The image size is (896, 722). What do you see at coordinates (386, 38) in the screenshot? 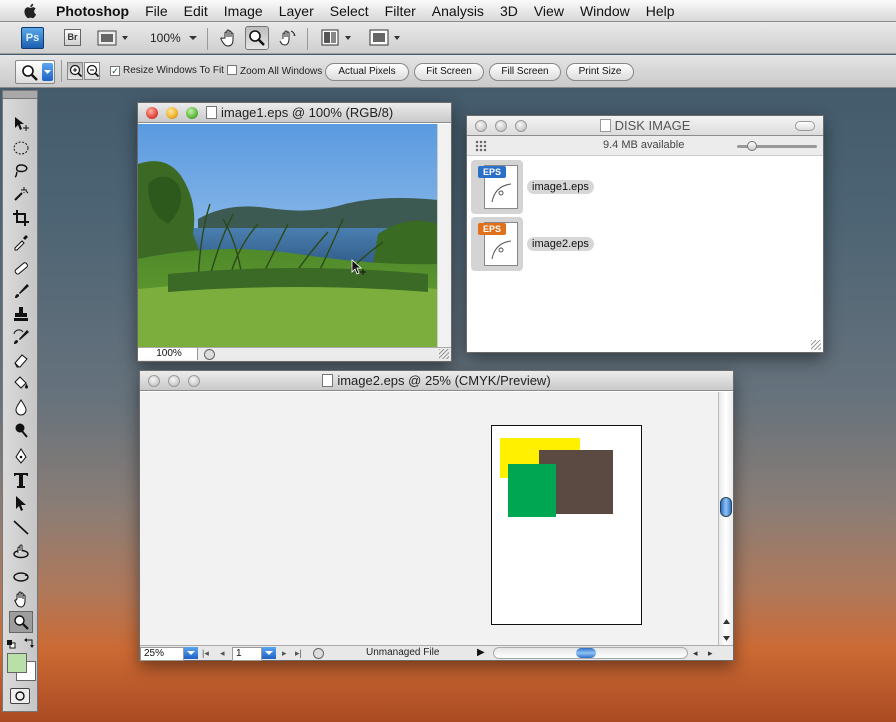
I see `screen-mode-icon` at bounding box center [386, 38].